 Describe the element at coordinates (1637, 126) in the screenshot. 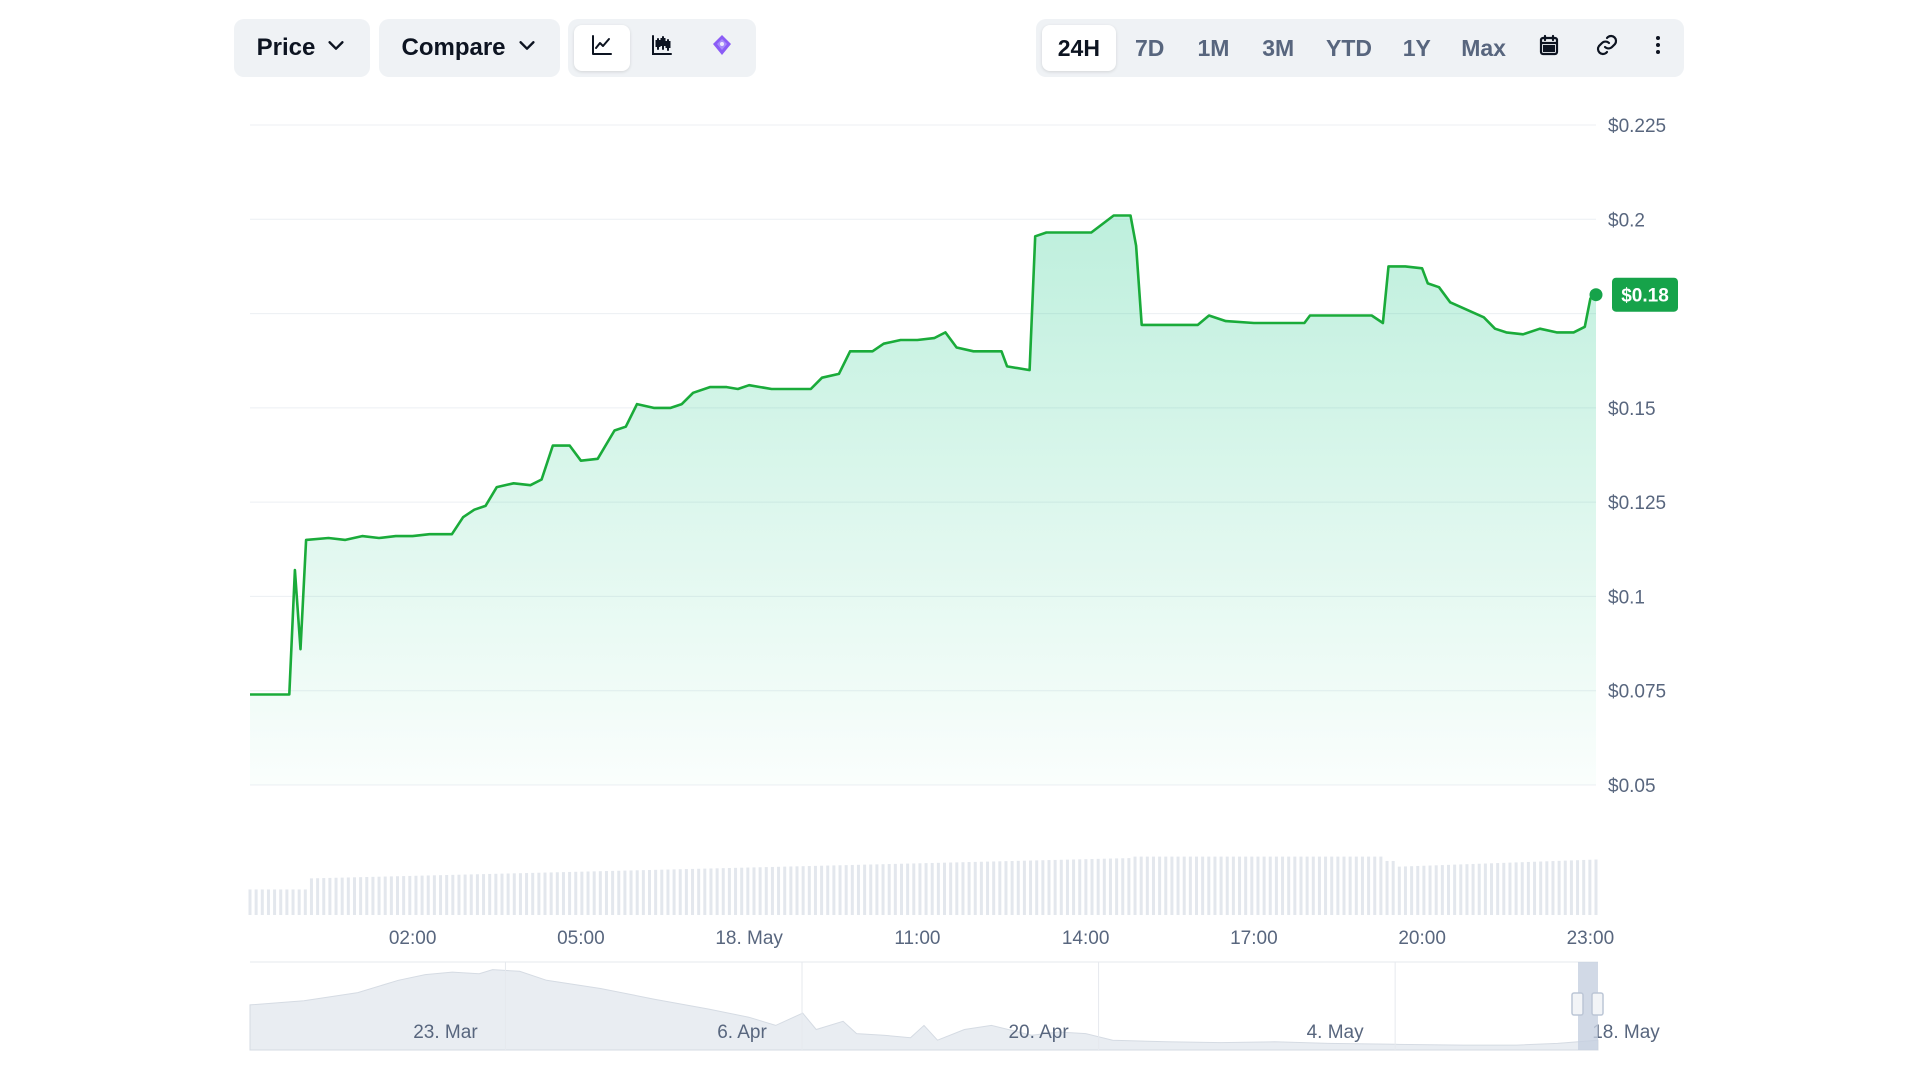

I see `y-tick-label: $0.225` at that location.